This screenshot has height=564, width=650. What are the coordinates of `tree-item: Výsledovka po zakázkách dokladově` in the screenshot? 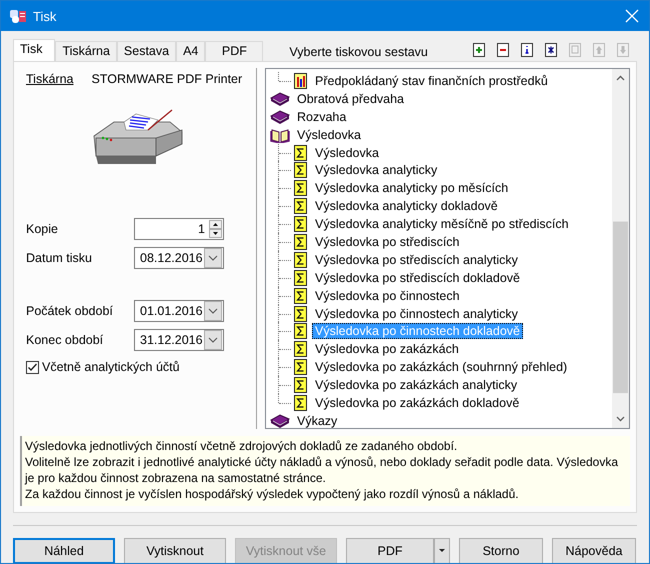 It's located at (417, 402).